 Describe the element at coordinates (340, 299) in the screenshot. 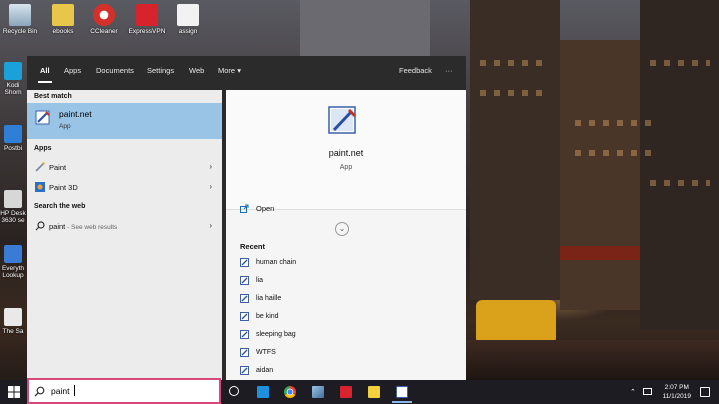

I see `recent-item: lia haille` at that location.